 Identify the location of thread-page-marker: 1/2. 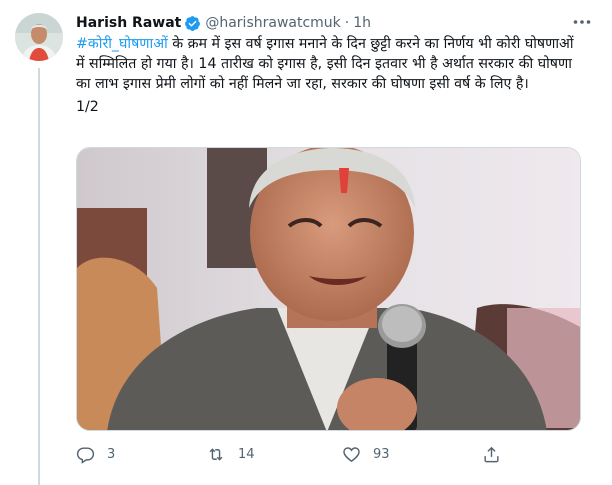
(87, 107).